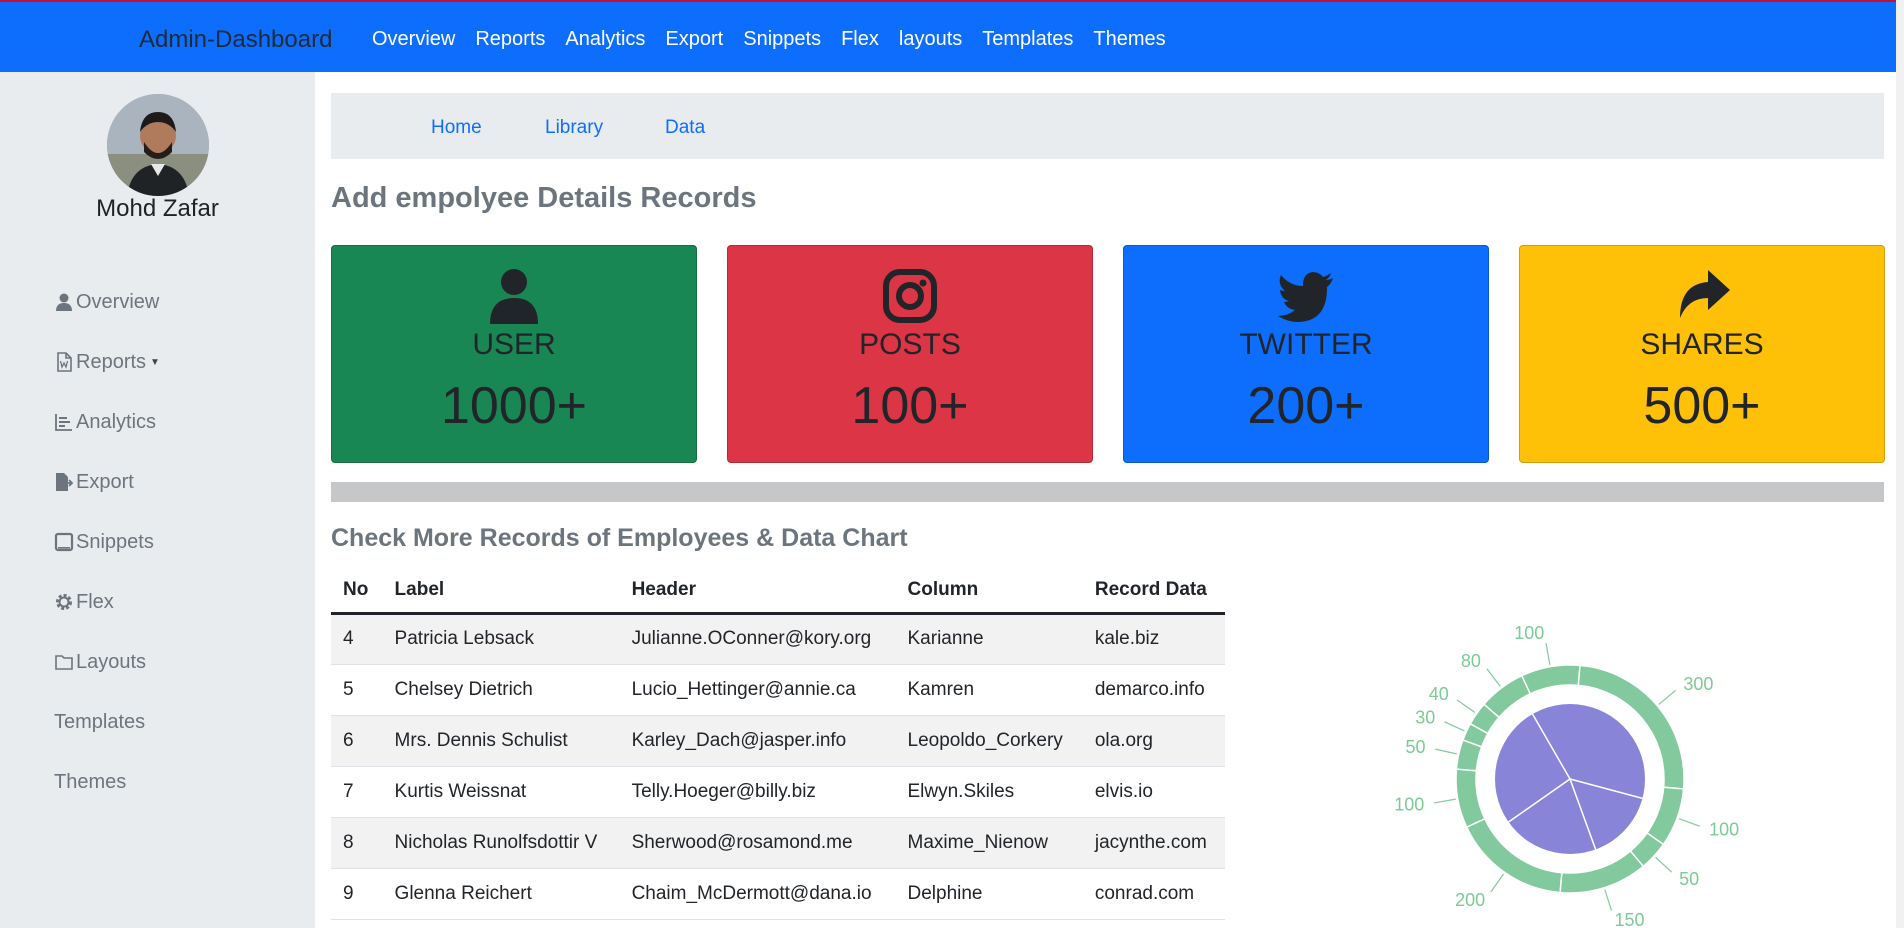 Image resolution: width=1904 pixels, height=928 pixels. What do you see at coordinates (158, 145) in the screenshot?
I see `avatar` at bounding box center [158, 145].